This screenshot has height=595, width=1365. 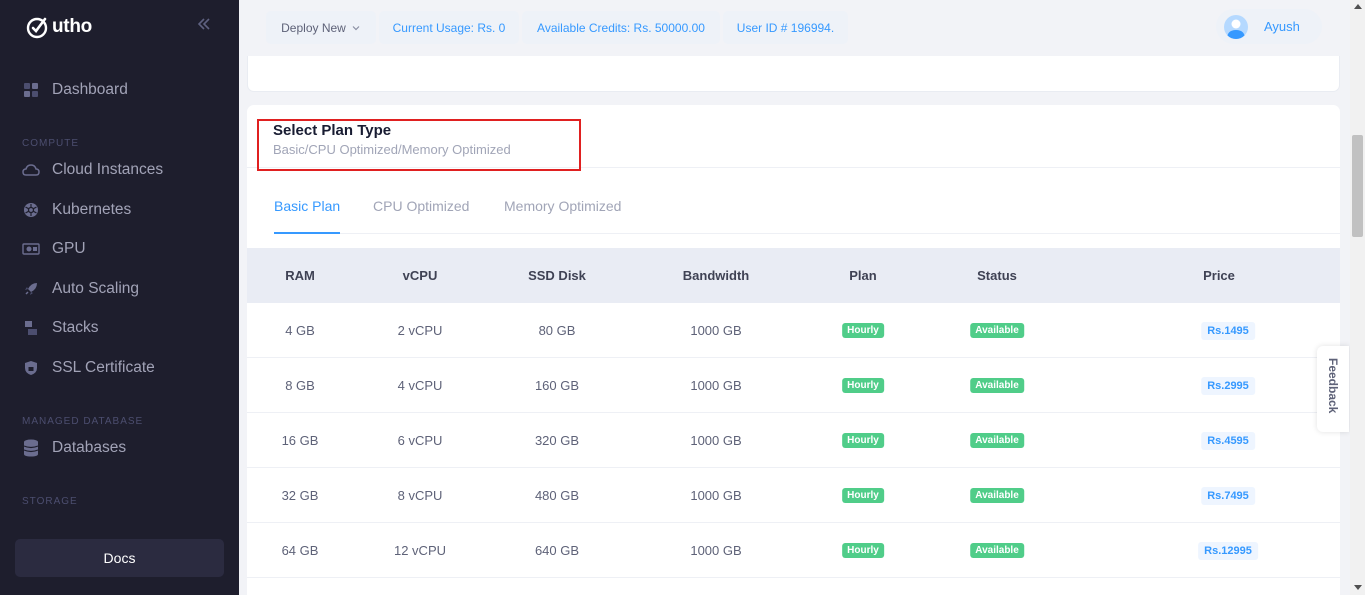 I want to click on cell-ram: 4 GB, so click(x=300, y=330).